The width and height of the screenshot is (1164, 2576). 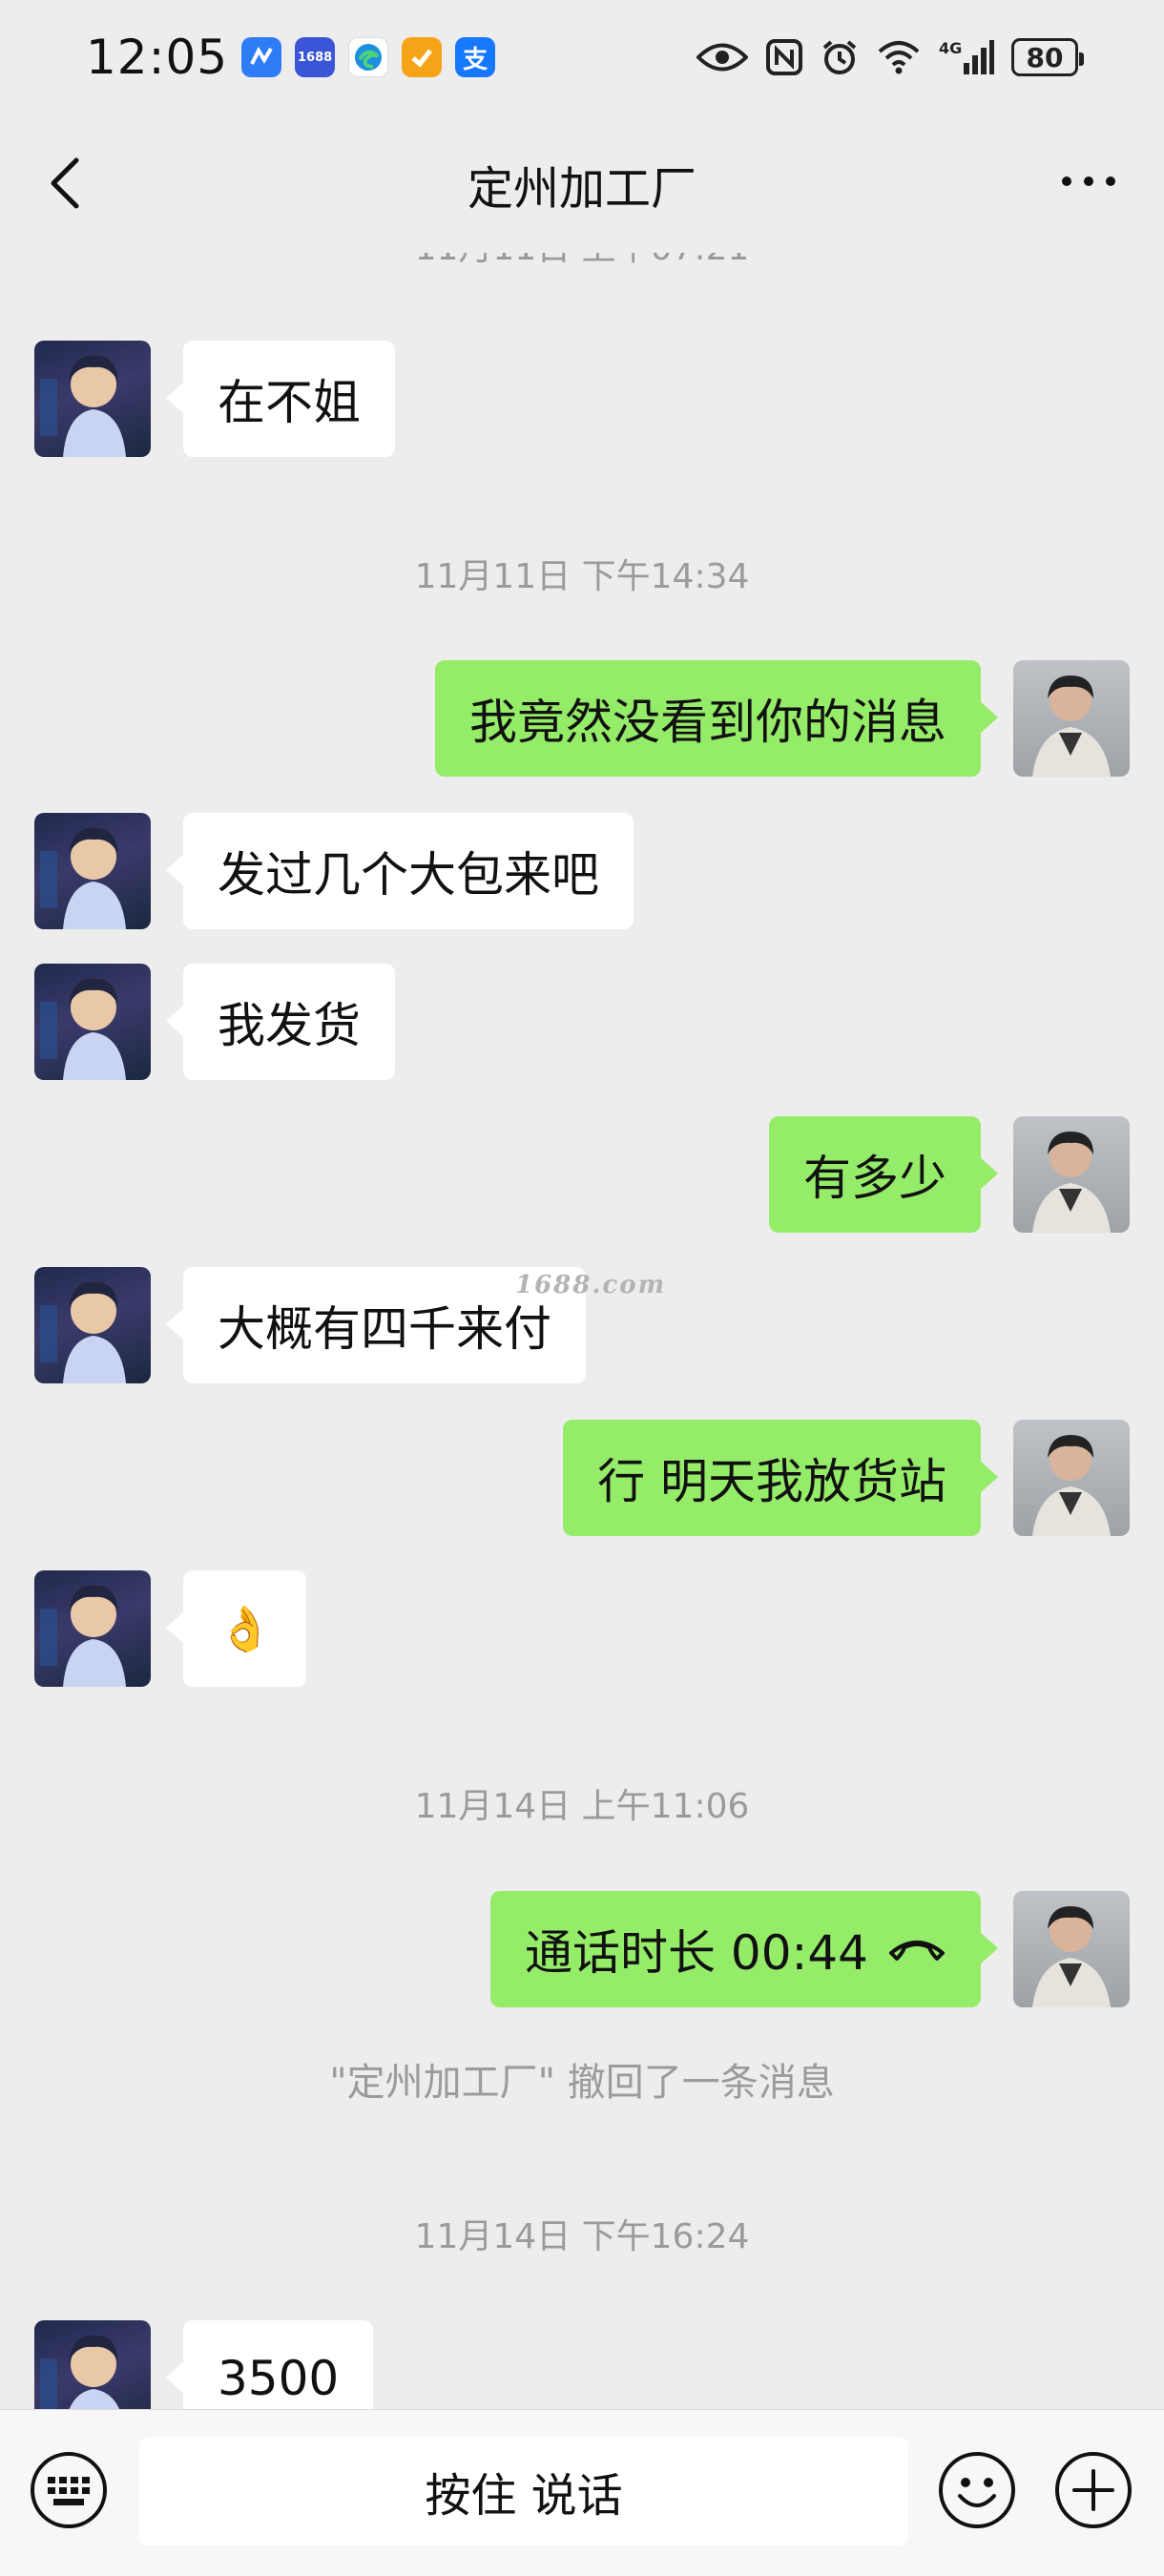 I want to click on message-bubble-incoming: 发过几个大包来吧, so click(x=400, y=871).